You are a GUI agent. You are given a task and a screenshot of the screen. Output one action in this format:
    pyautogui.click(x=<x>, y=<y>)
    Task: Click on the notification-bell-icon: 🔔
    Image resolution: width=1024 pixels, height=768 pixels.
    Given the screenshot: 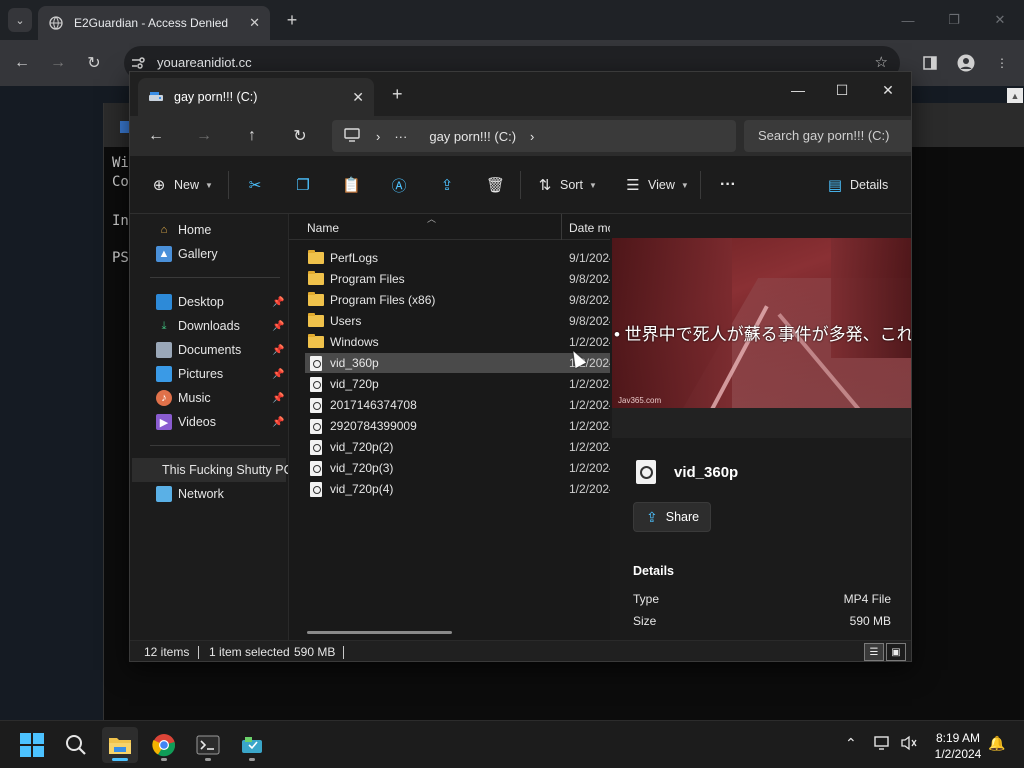 What is the action you would take?
    pyautogui.click(x=996, y=743)
    